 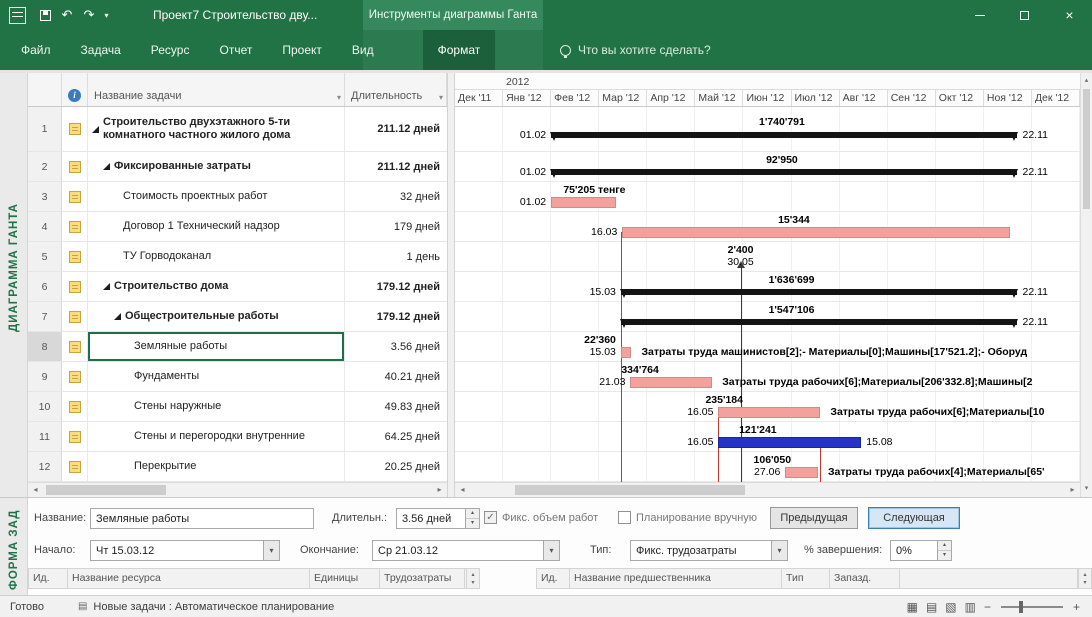 I want to click on filter-arrow-icon: ▾, so click(x=441, y=97).